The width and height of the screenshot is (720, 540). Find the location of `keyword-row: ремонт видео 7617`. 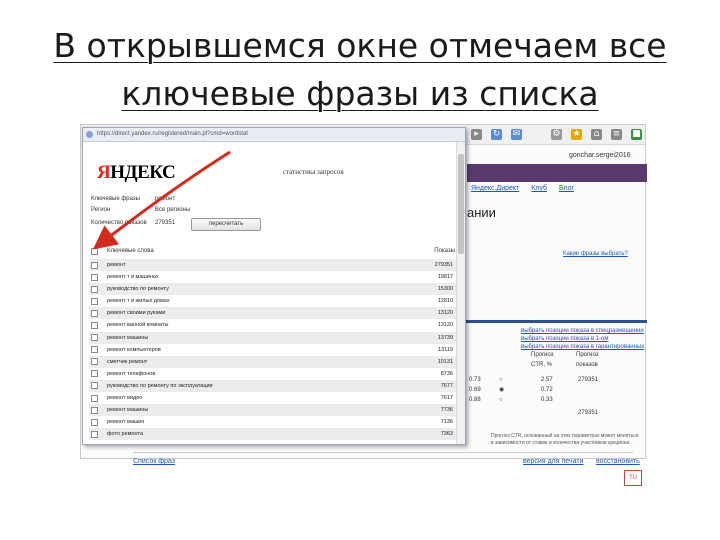

keyword-row: ремонт видео 7617 is located at coordinates (274, 398).